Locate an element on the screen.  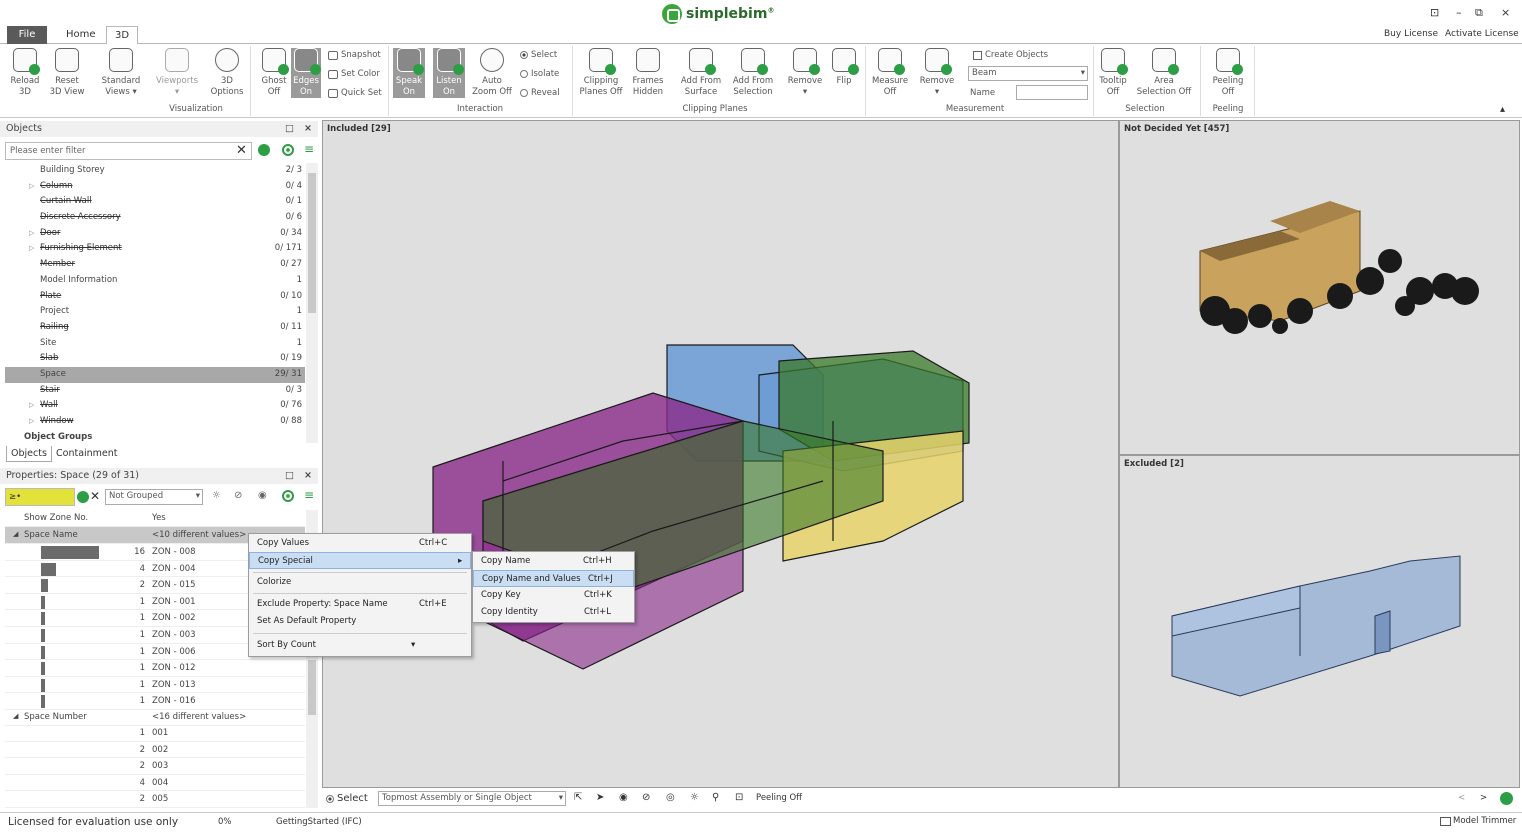
quick-set-button: Quick Set is located at coordinates (355, 93).